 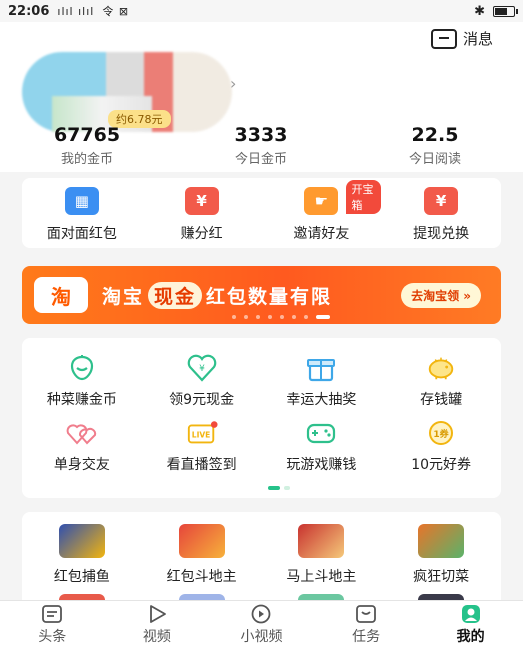 What do you see at coordinates (441, 465) in the screenshot?
I see `grid-label: 10元好券` at bounding box center [441, 465].